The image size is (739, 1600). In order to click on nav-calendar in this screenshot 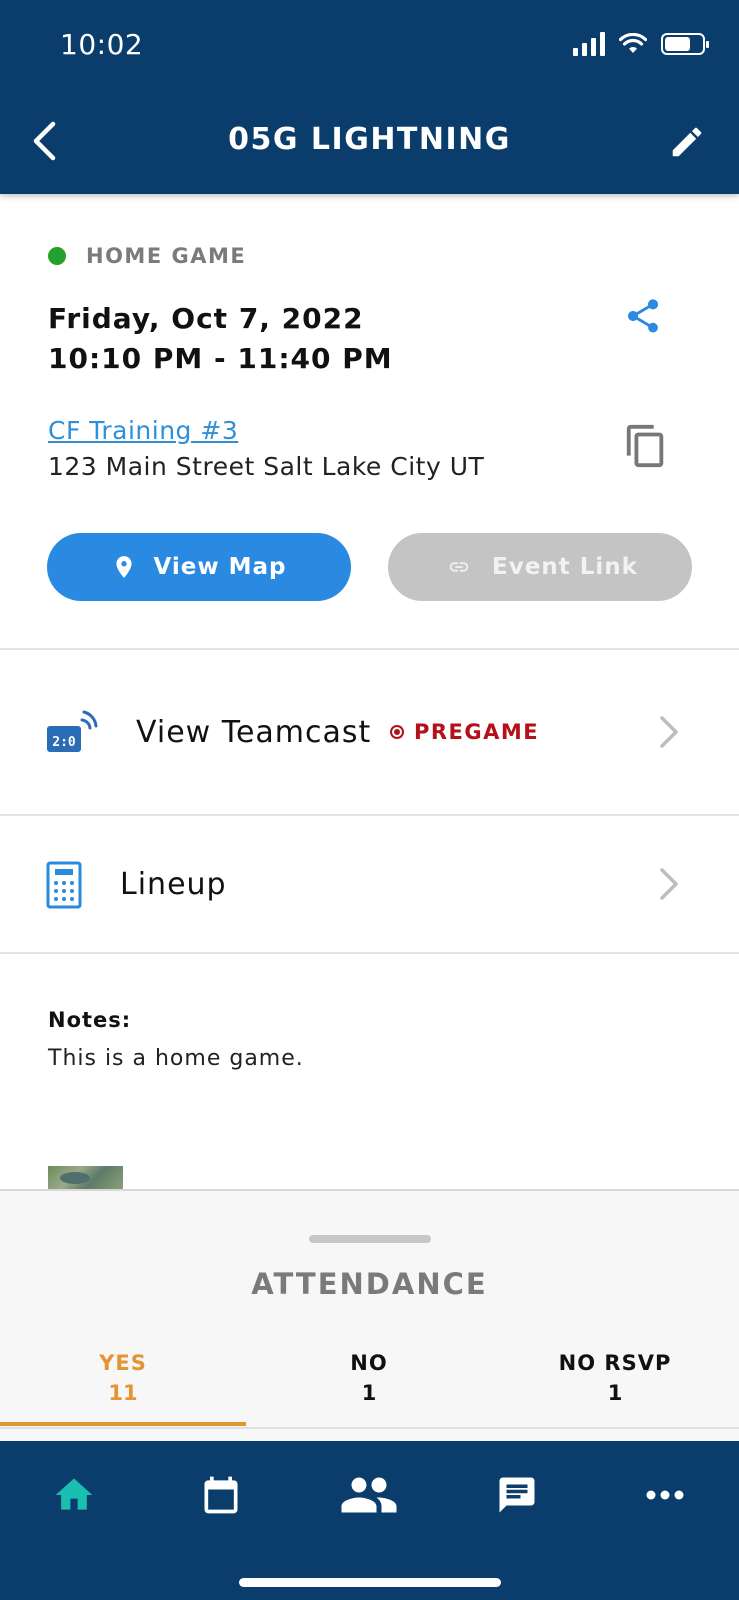, I will do `click(221, 1495)`.